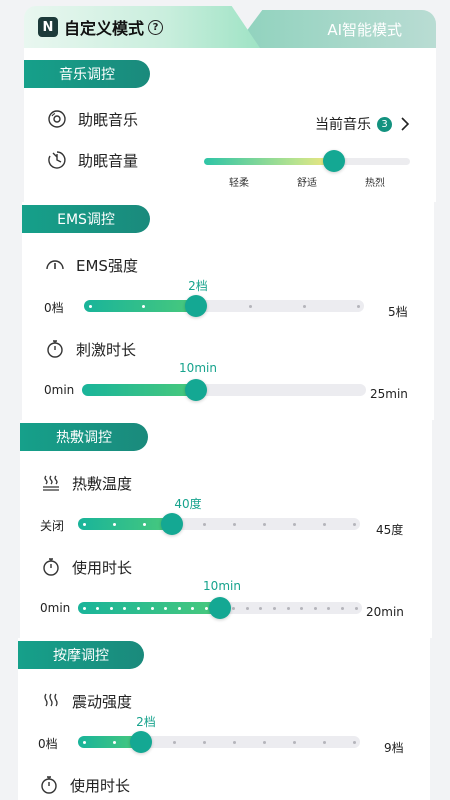 The height and width of the screenshot is (800, 450). I want to click on tab-ai-mode-label: AI智能模式, so click(364, 29).